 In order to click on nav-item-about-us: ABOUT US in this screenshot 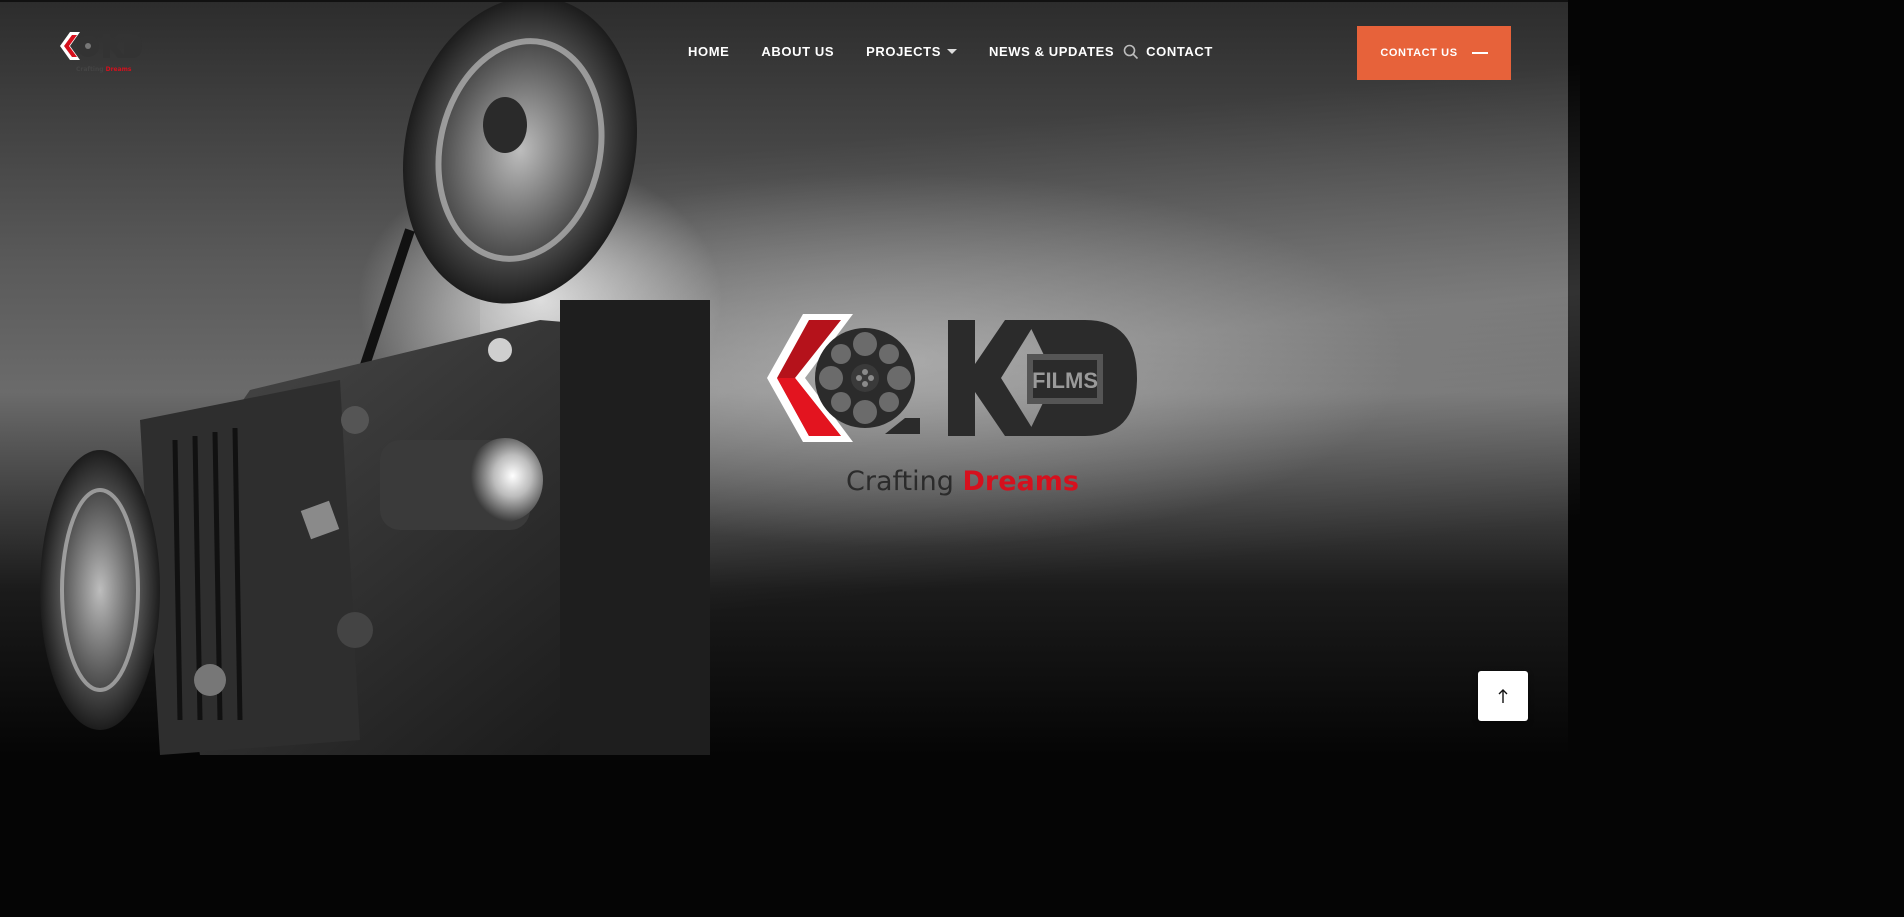, I will do `click(797, 51)`.